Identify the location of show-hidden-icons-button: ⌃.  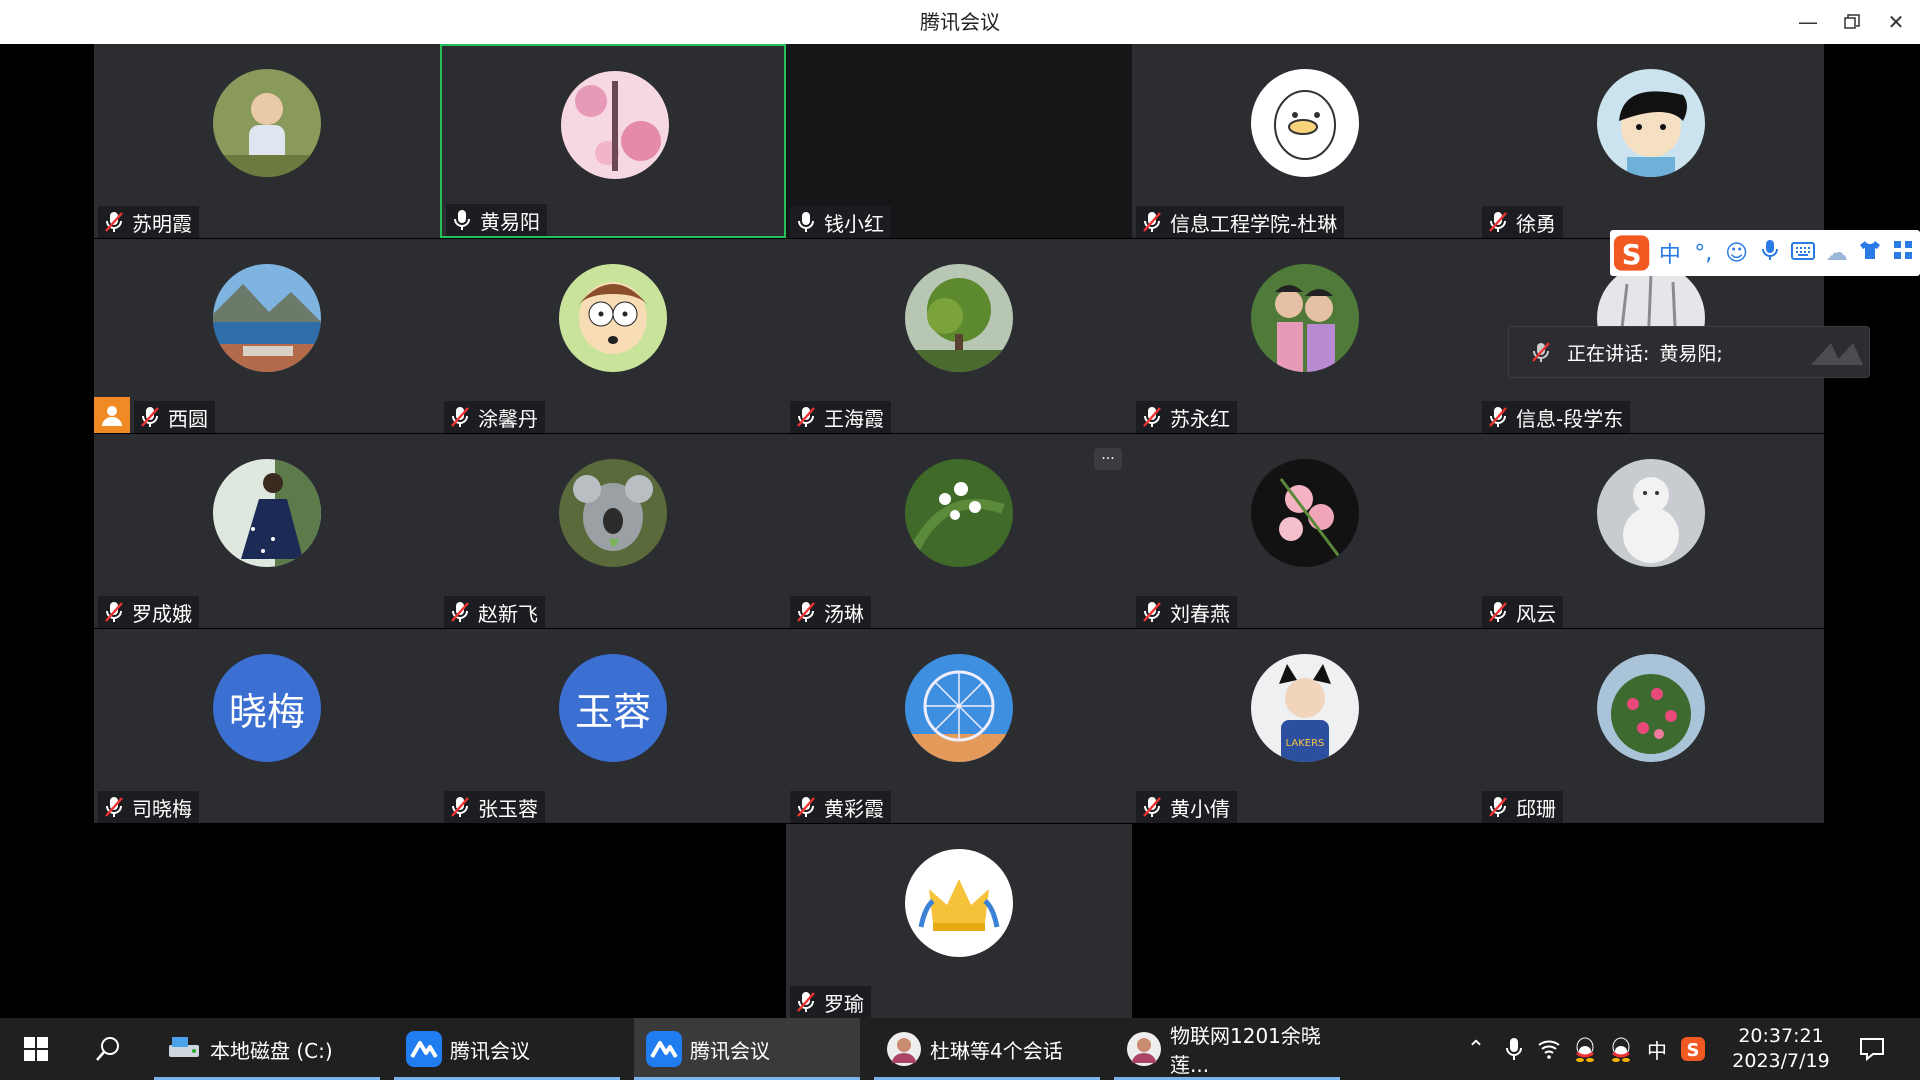
(1476, 1049).